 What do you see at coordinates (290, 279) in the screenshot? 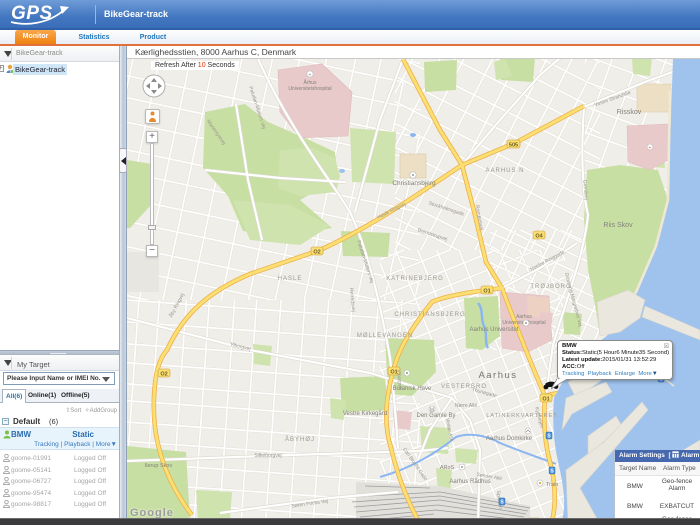
I see `svg-text: HASLE` at bounding box center [290, 279].